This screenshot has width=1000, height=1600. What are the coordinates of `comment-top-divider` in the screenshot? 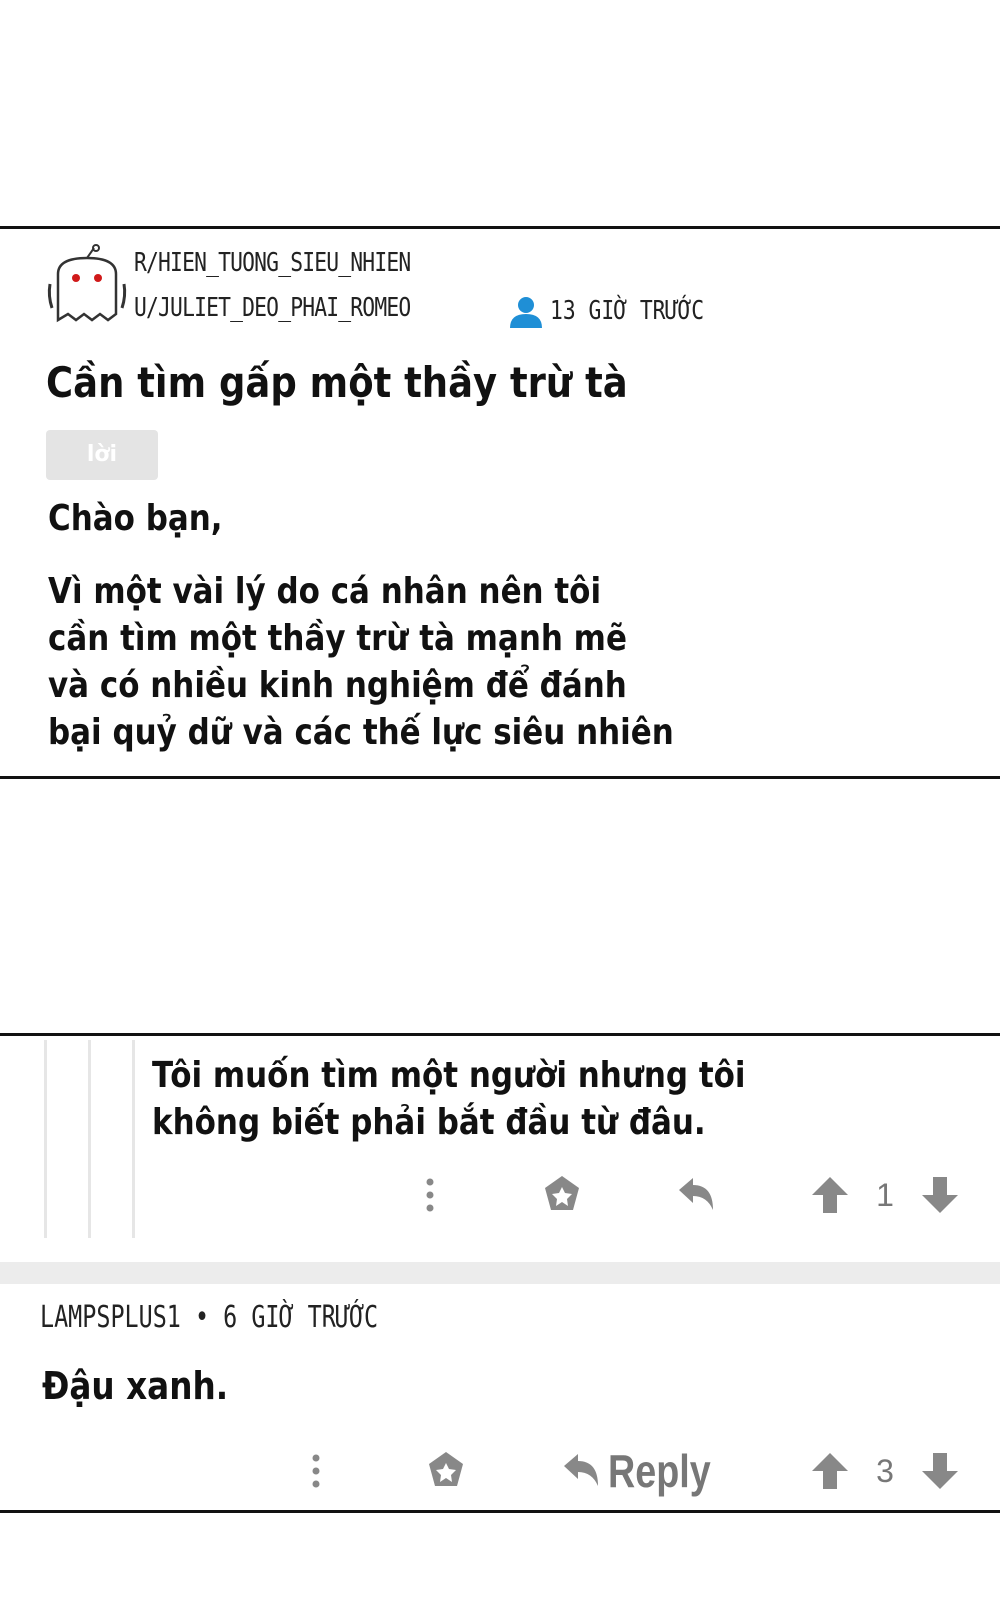 It's located at (500, 1034).